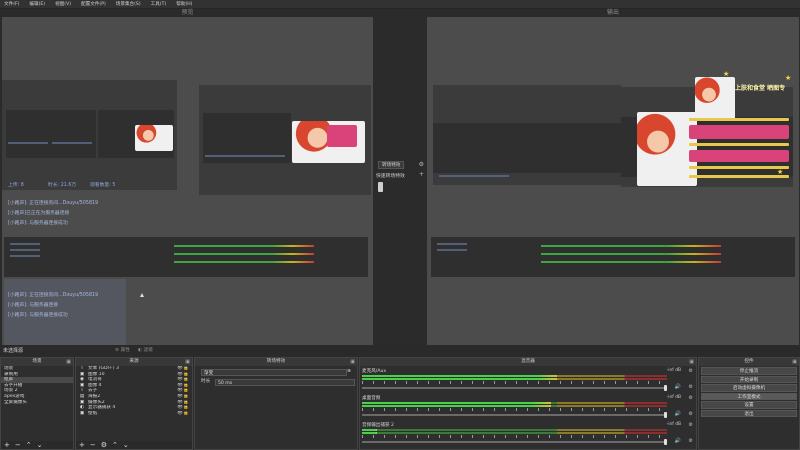 The height and width of the screenshot is (450, 800). Describe the element at coordinates (96, 402) in the screenshot. I see `source-label: 摄像头2` at that location.